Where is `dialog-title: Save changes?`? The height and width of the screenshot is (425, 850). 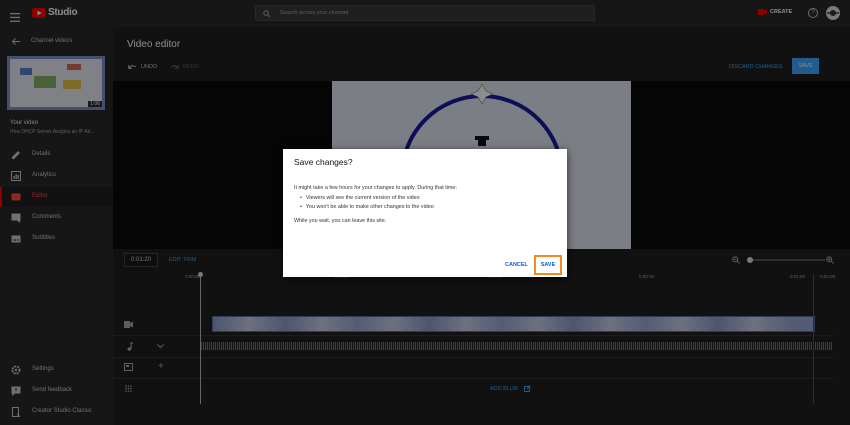
dialog-title: Save changes? is located at coordinates (323, 162).